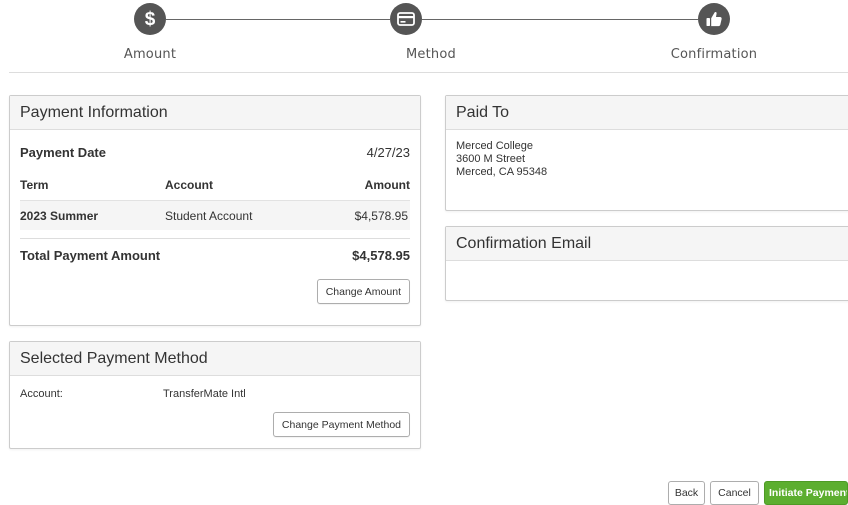  What do you see at coordinates (204, 394) in the screenshot?
I see `payment-account-value: TransferMate Intl` at bounding box center [204, 394].